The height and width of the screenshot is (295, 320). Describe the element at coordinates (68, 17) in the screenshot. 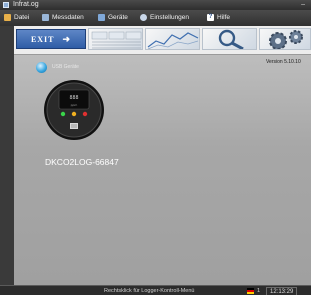

I see `menu-messdaten-label: Messdaten` at that location.